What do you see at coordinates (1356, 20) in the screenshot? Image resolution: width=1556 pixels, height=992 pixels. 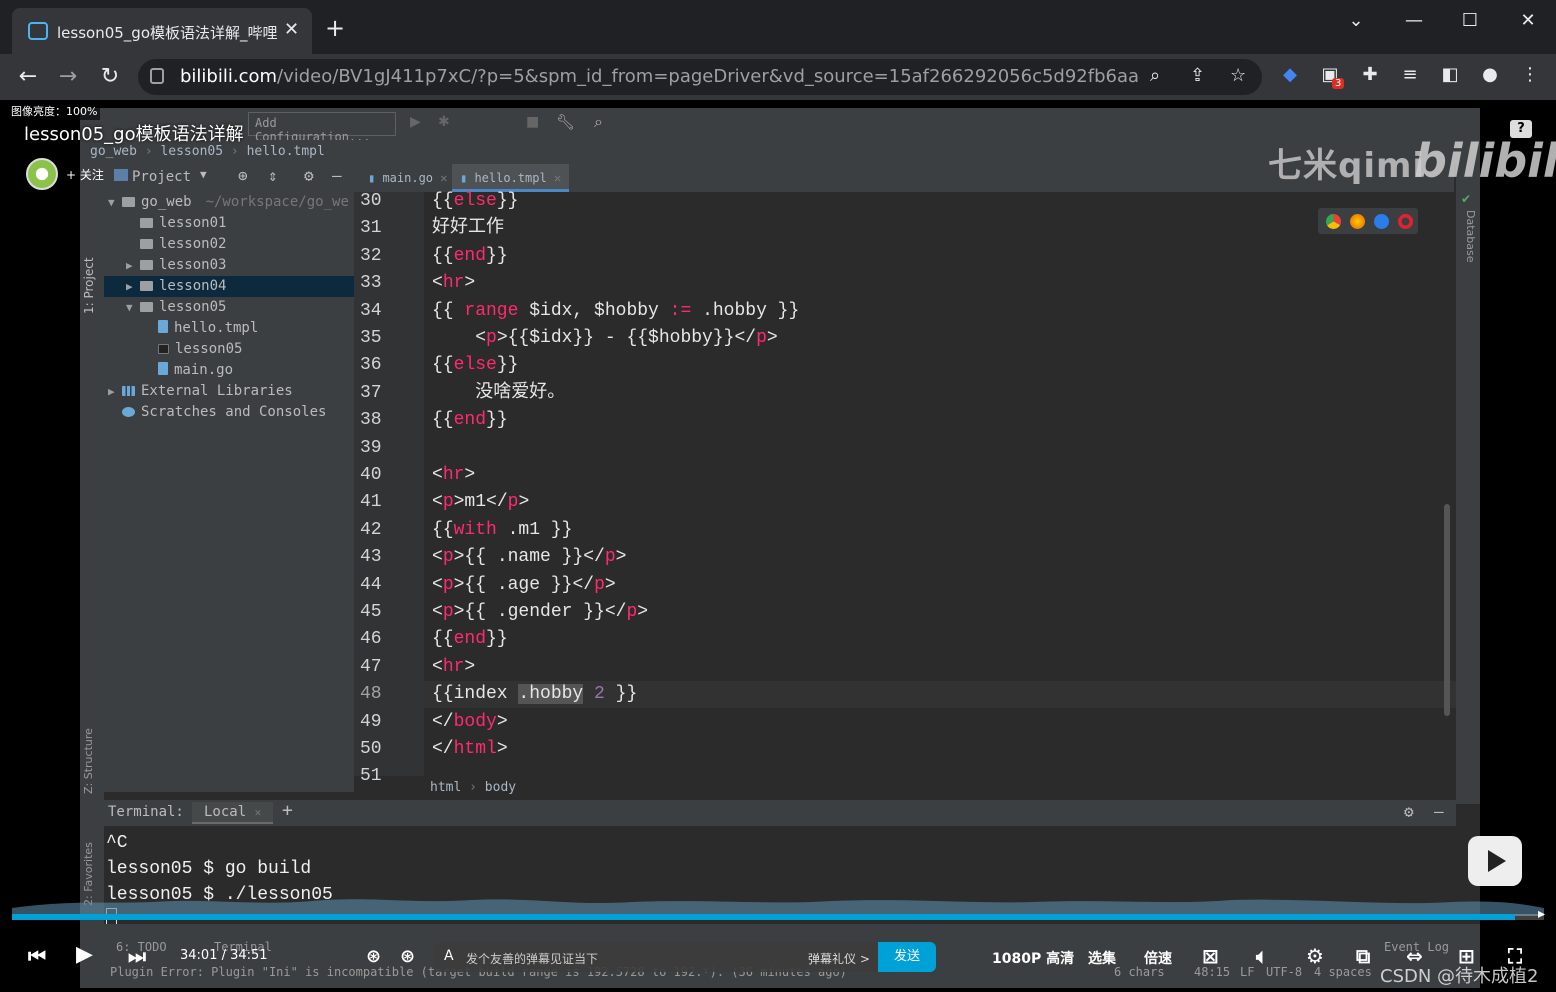 I see `tab-search-chevron-icon: ⌄` at bounding box center [1356, 20].